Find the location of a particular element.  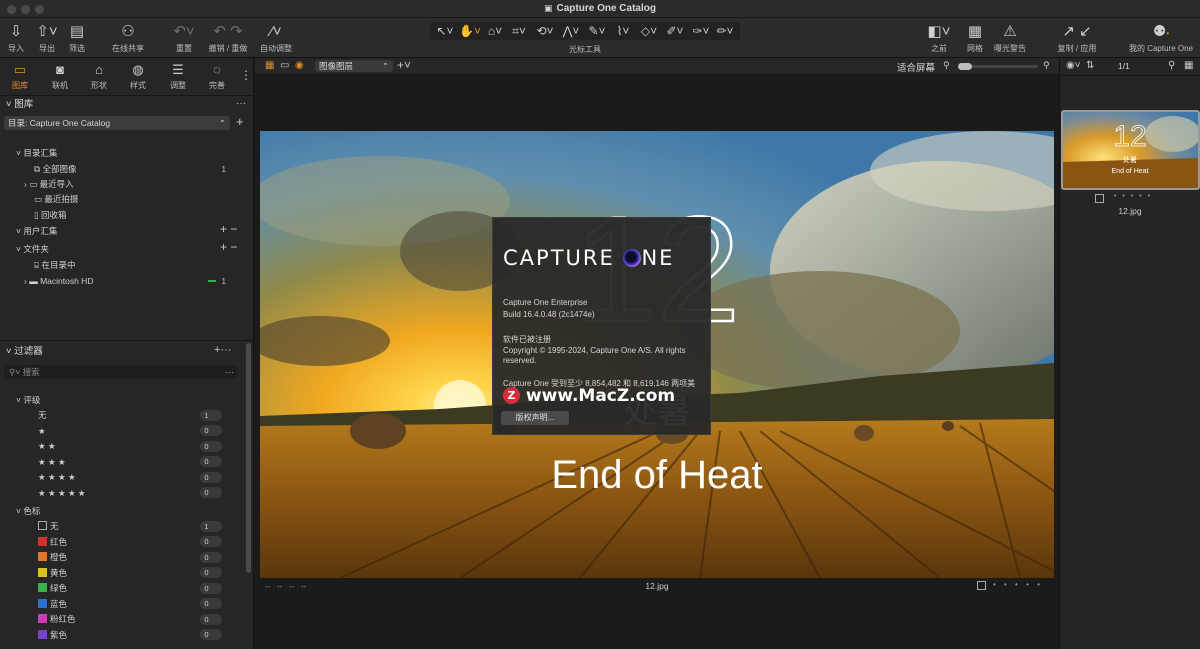

annotate-icon: ✏˅ is located at coordinates (725, 31).